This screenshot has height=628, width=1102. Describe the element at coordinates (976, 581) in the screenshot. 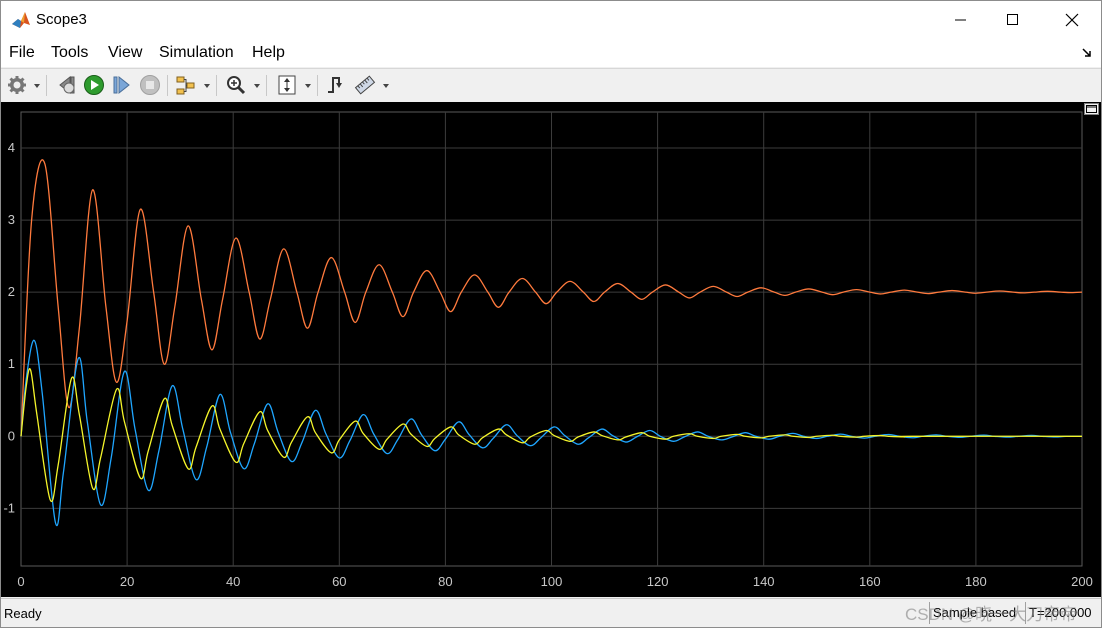

I see `x-tick-label: 180` at that location.